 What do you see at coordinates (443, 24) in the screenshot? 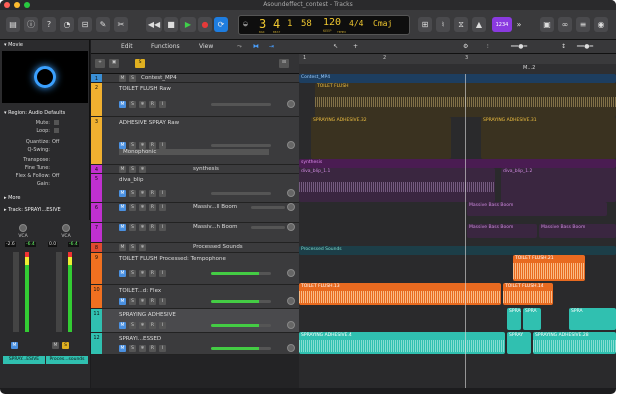
I see `tuner-button: ♮` at bounding box center [443, 24].